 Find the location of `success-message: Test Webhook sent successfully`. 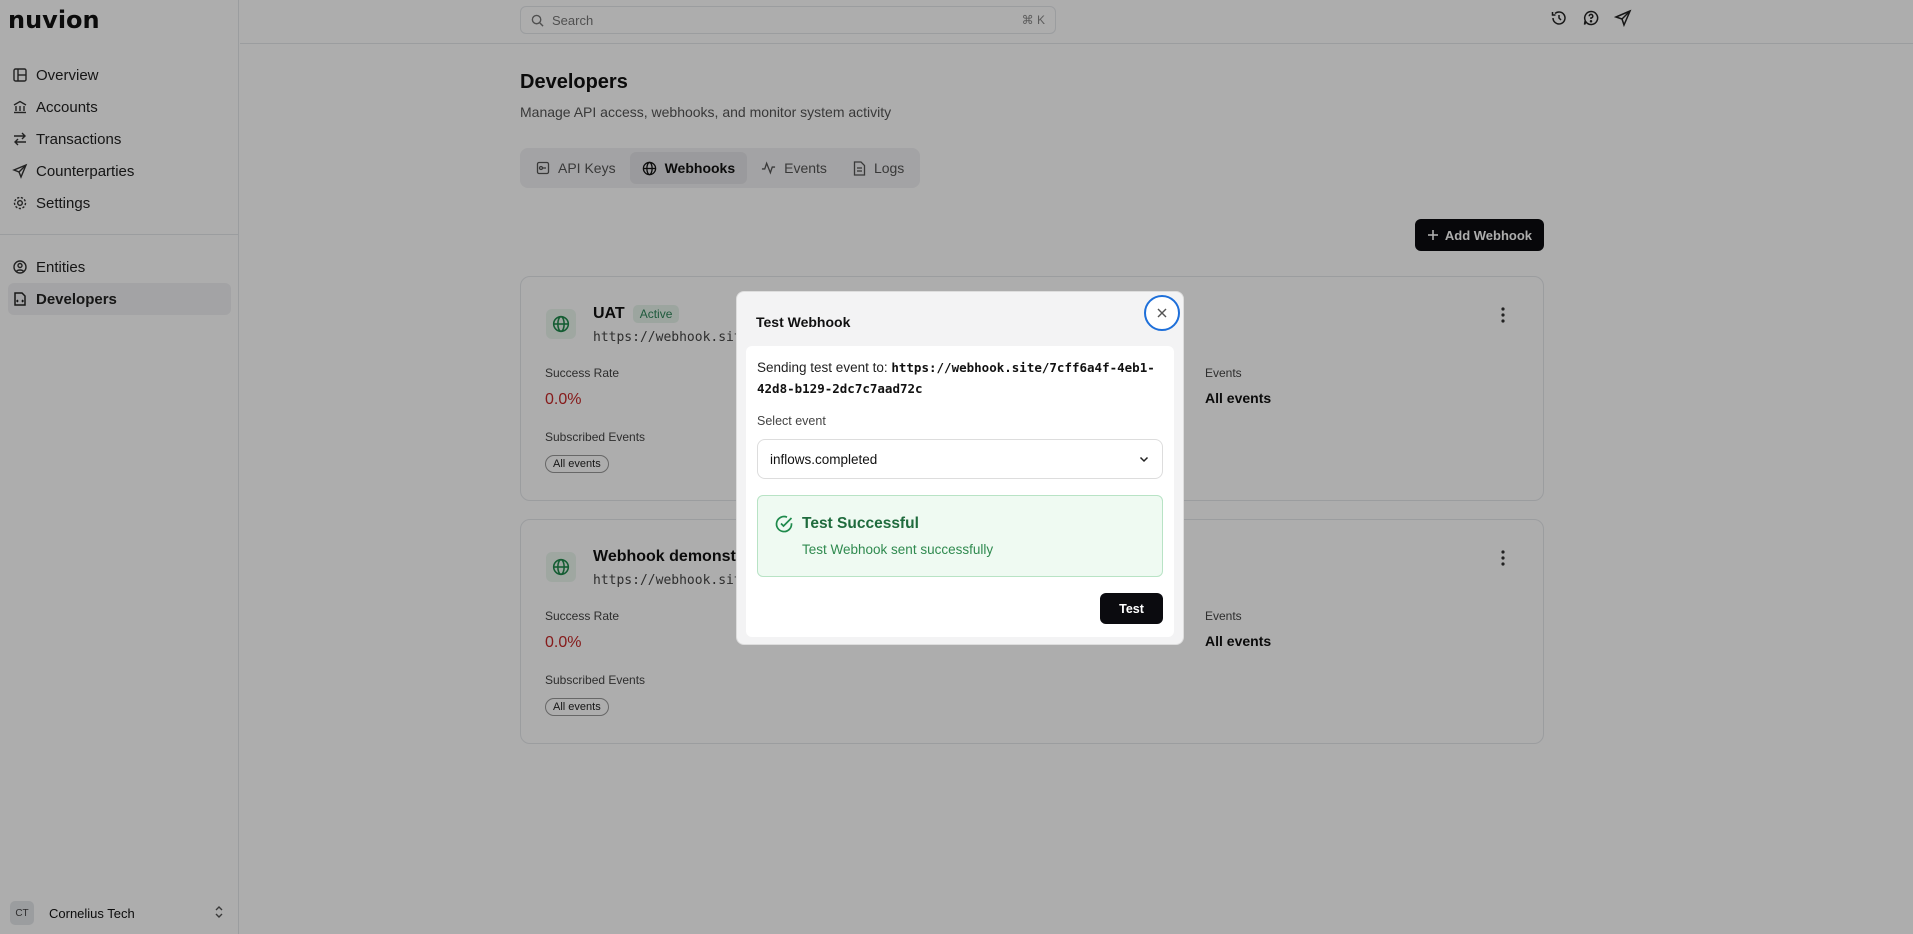

success-message: Test Webhook sent successfully is located at coordinates (898, 549).